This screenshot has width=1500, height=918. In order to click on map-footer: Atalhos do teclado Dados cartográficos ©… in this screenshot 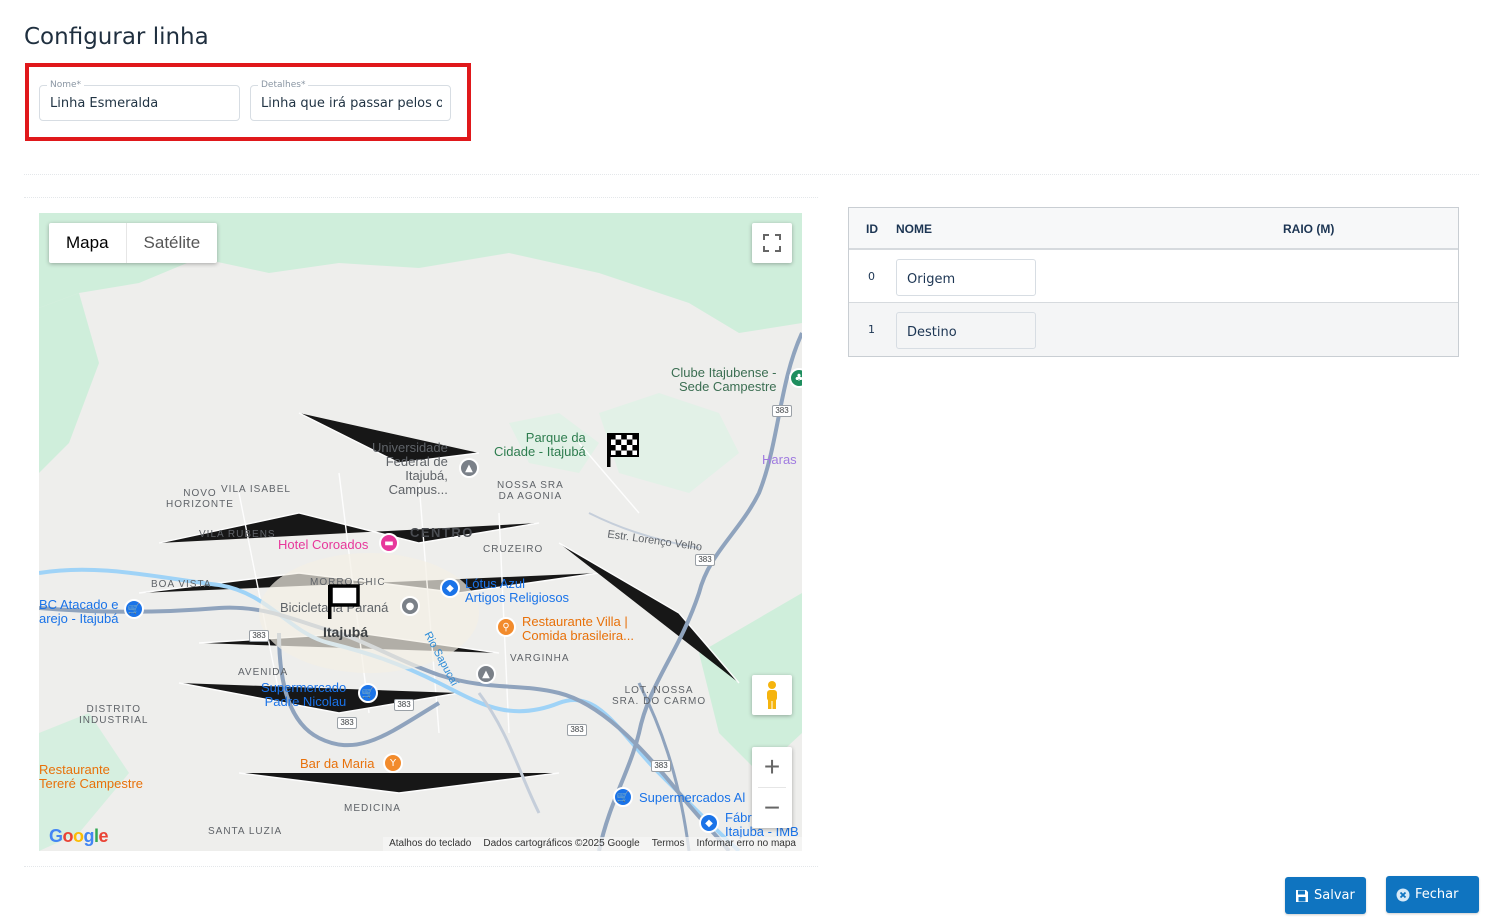, I will do `click(592, 844)`.